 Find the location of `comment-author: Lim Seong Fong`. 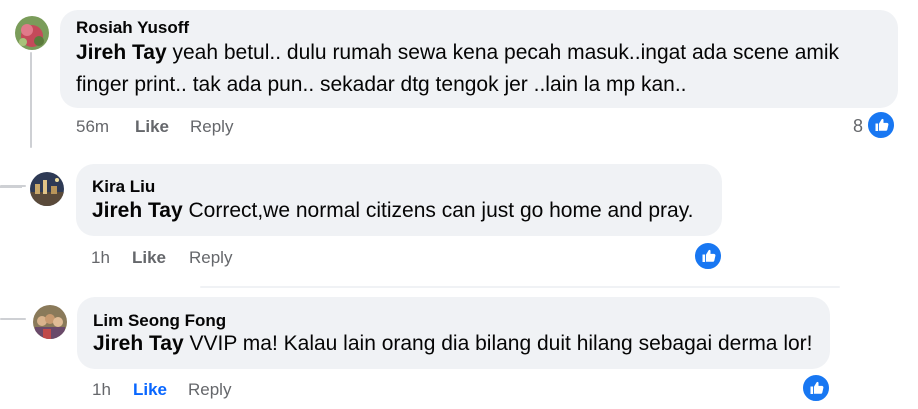

comment-author: Lim Seong Fong is located at coordinates (159, 321).